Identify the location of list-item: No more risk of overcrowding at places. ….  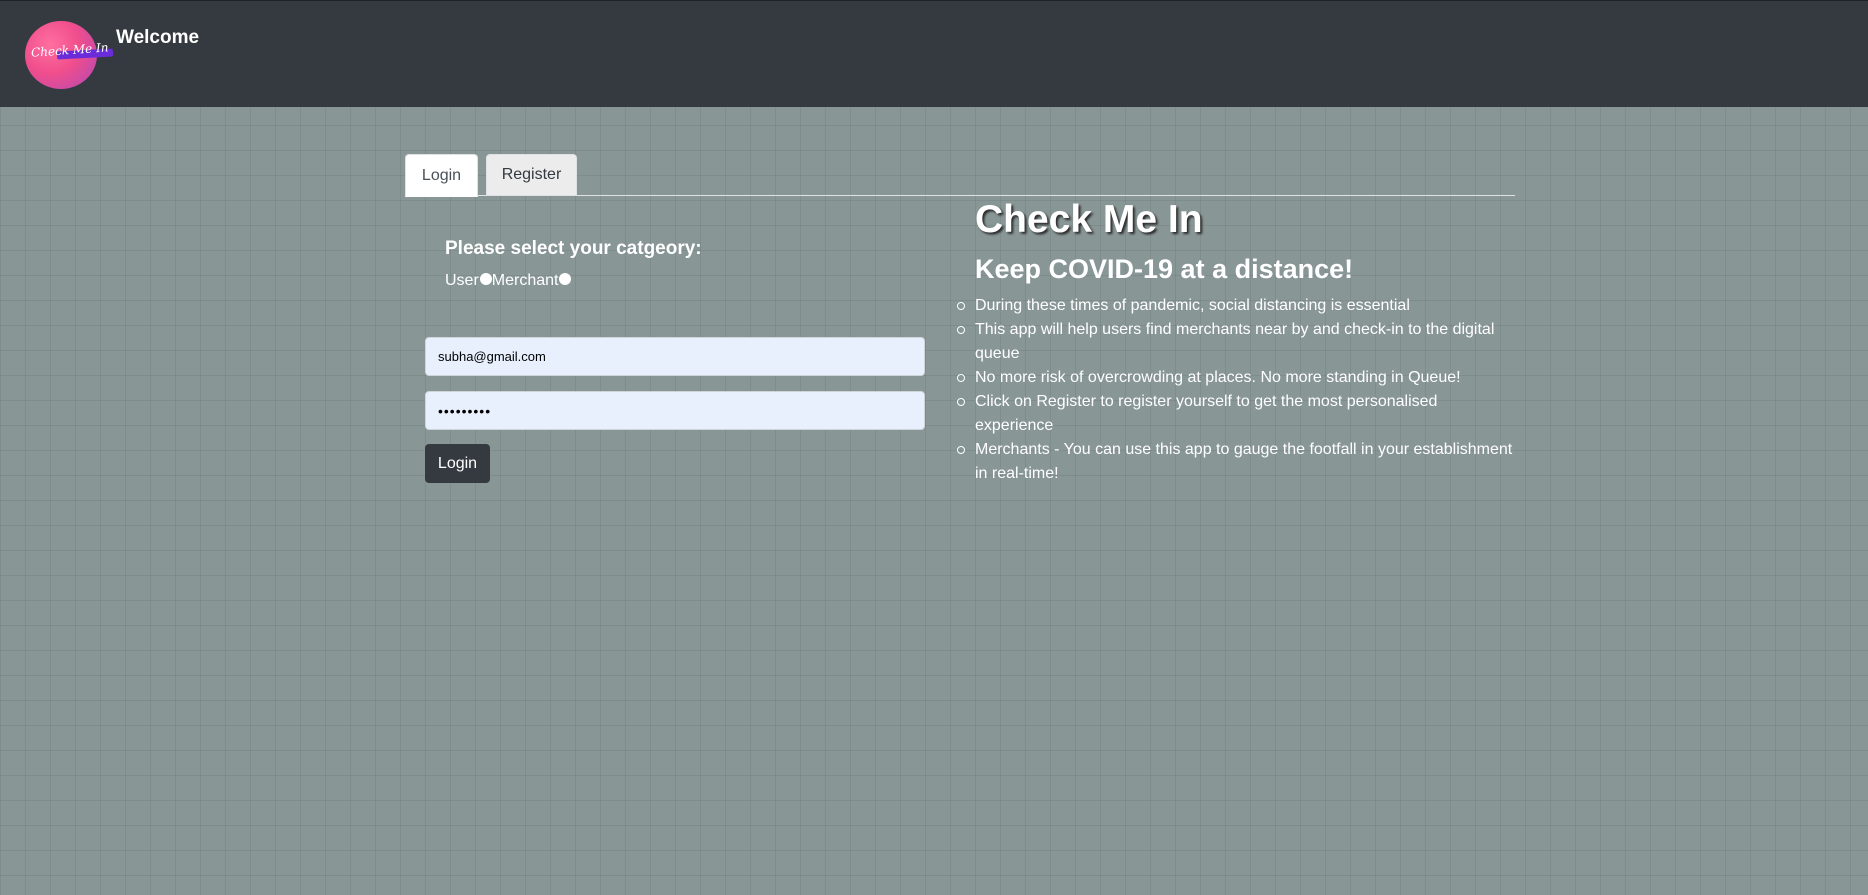
(1238, 378).